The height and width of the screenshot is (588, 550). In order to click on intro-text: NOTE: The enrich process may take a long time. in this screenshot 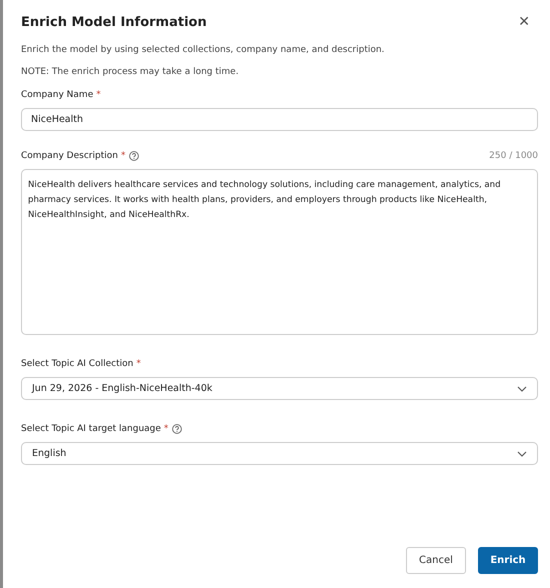, I will do `click(130, 72)`.